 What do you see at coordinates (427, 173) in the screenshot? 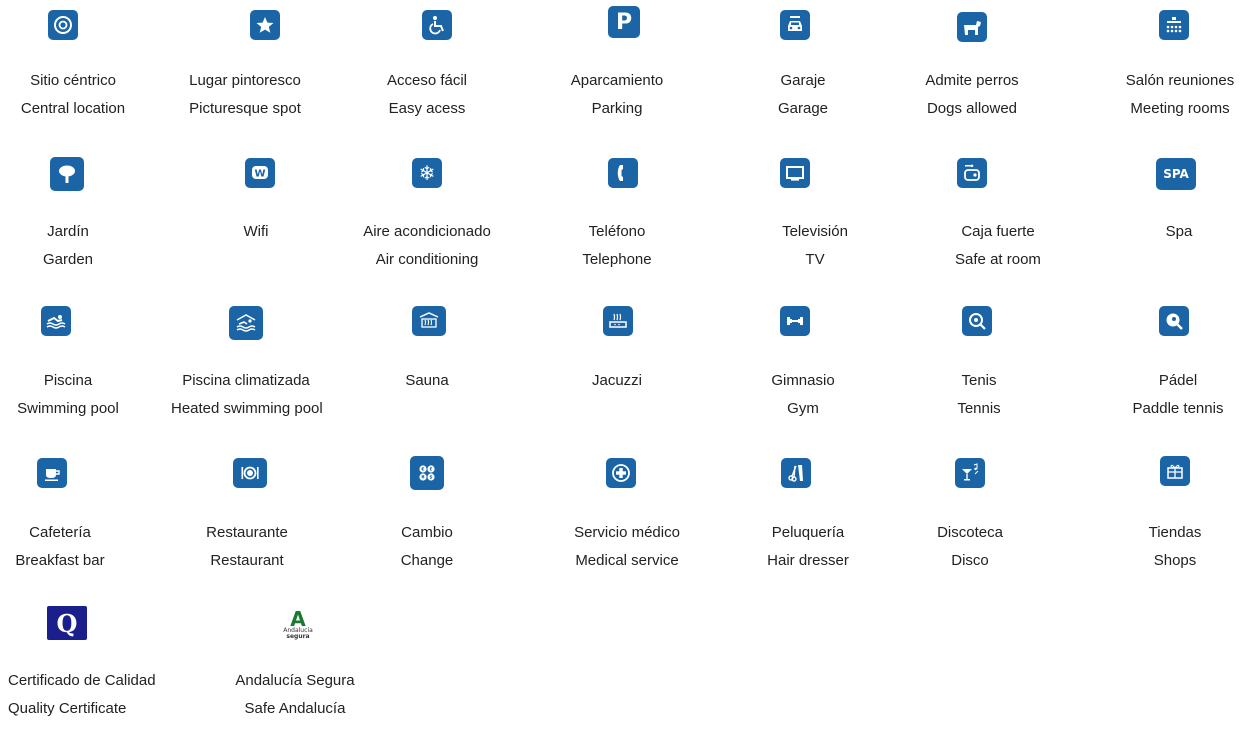
I see `snowflake-icon: ❄` at bounding box center [427, 173].